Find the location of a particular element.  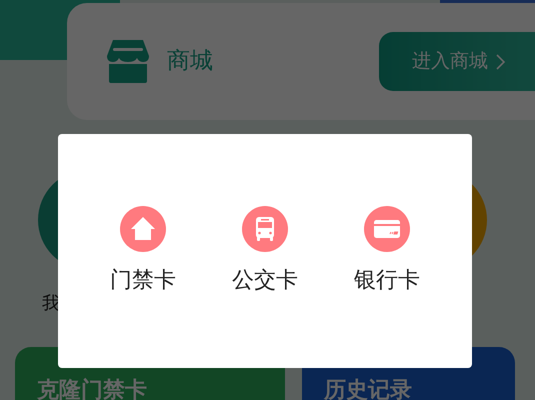

house-icon is located at coordinates (143, 229).